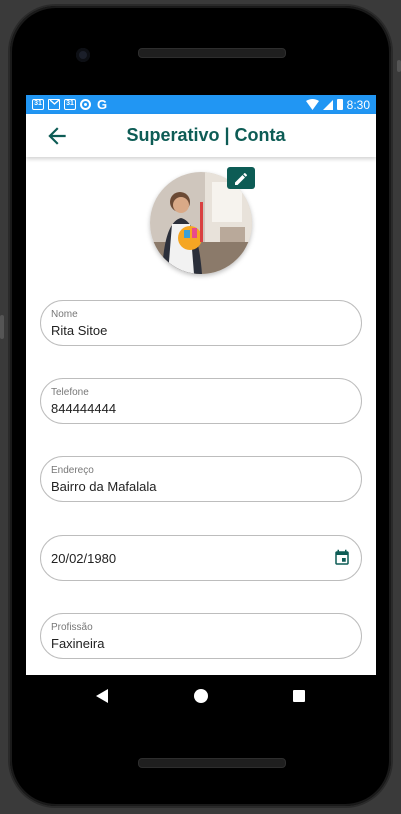  Describe the element at coordinates (72, 627) in the screenshot. I see `profissao-label: Profissão` at that location.